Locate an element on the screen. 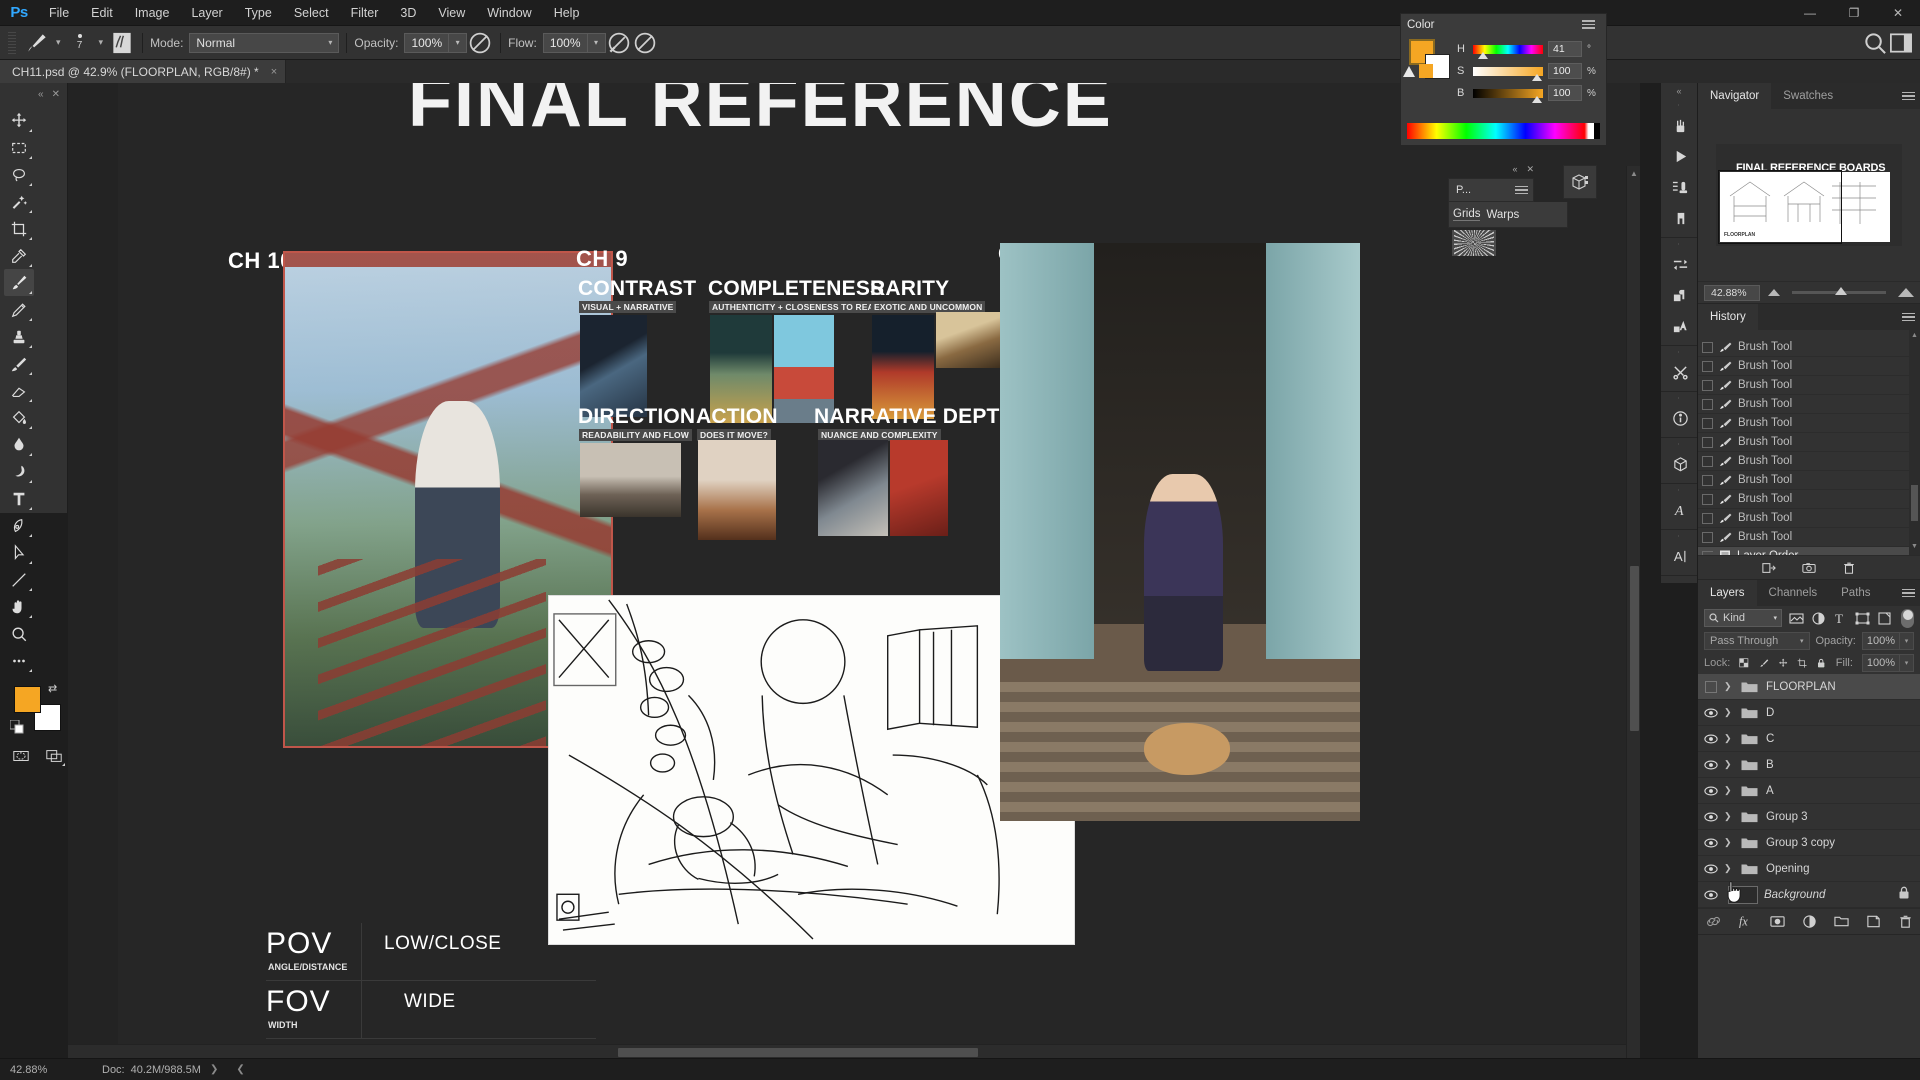 This screenshot has width=1920, height=1080. brush-tool-icon is located at coordinates (37, 43).